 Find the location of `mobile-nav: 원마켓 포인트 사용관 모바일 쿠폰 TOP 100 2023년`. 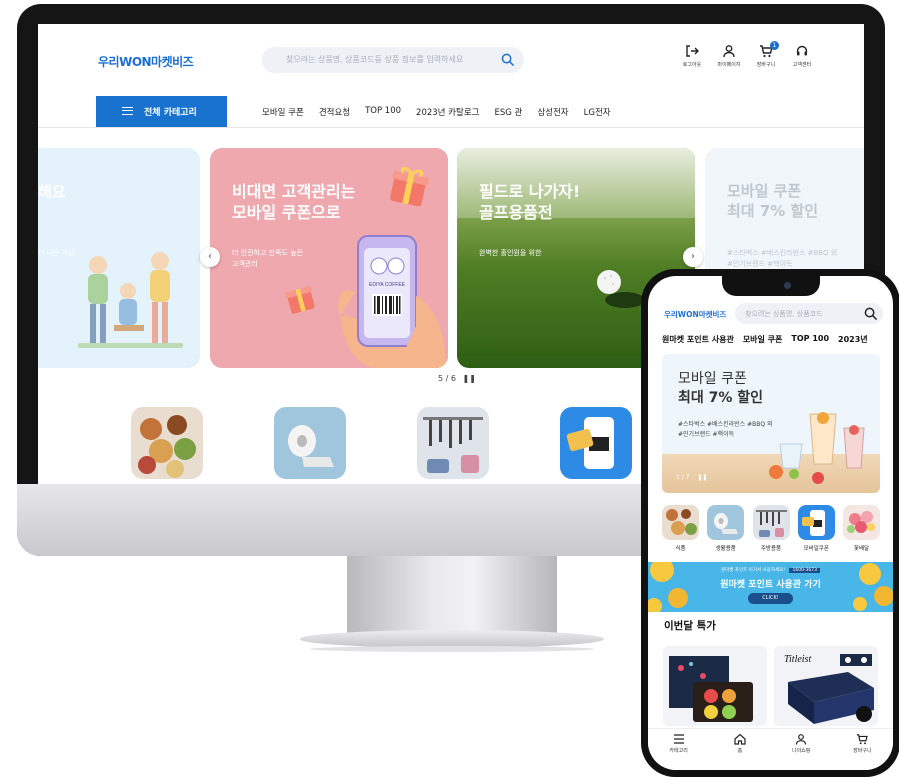

mobile-nav: 원마켓 포인트 사용관 모바일 쿠폰 TOP 100 2023년 is located at coordinates (765, 339).